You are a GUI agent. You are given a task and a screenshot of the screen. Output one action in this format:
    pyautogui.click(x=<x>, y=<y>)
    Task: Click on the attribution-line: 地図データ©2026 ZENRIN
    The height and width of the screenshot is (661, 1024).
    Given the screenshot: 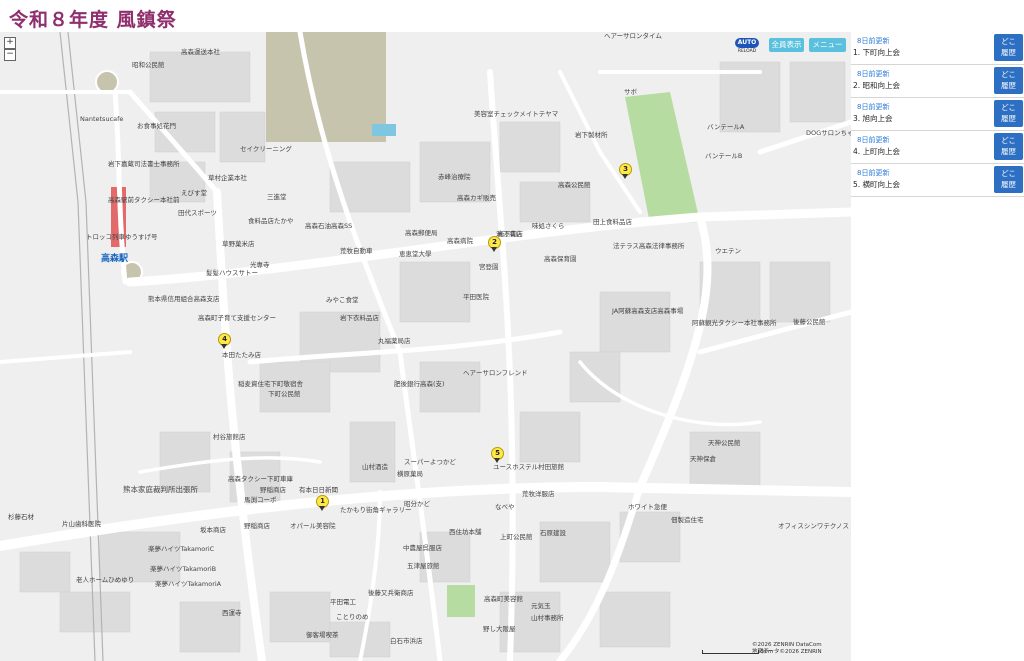 What is the action you would take?
    pyautogui.click(x=787, y=652)
    